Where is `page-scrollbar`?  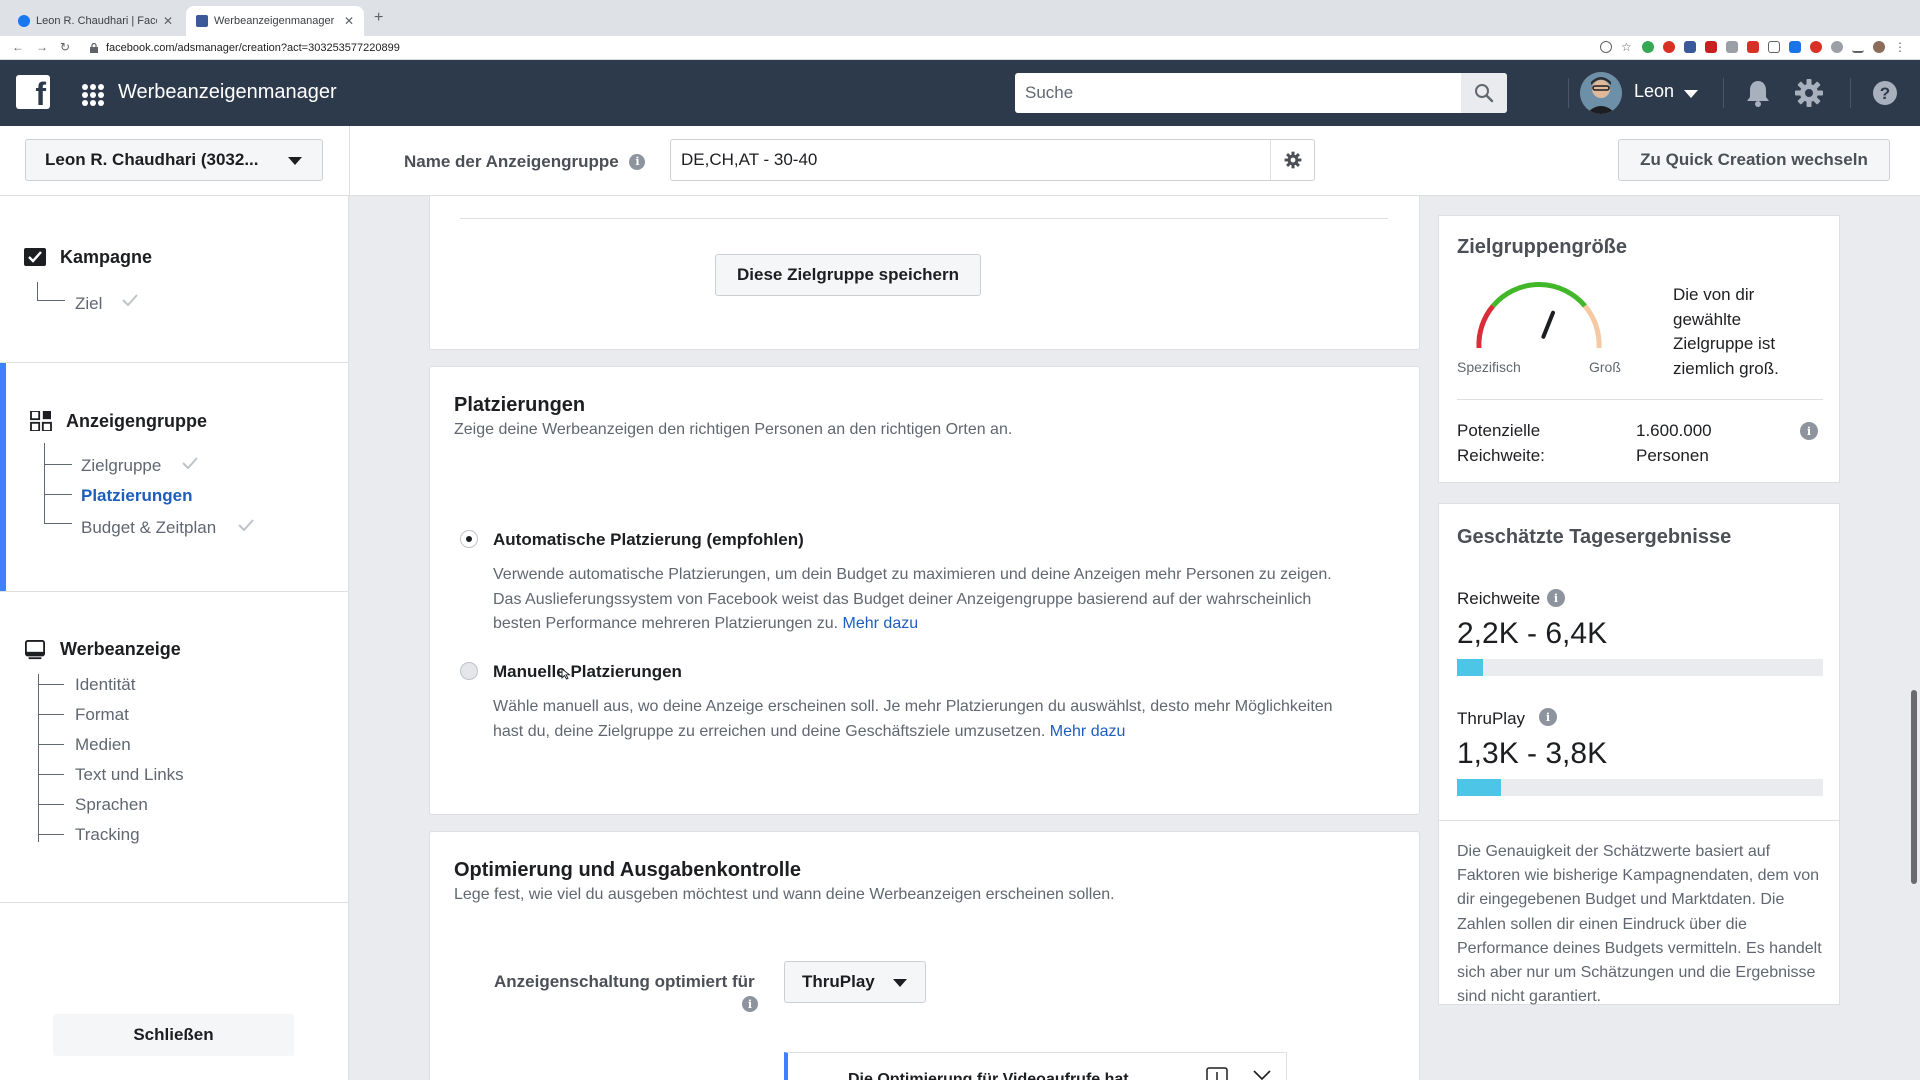 page-scrollbar is located at coordinates (1914, 787).